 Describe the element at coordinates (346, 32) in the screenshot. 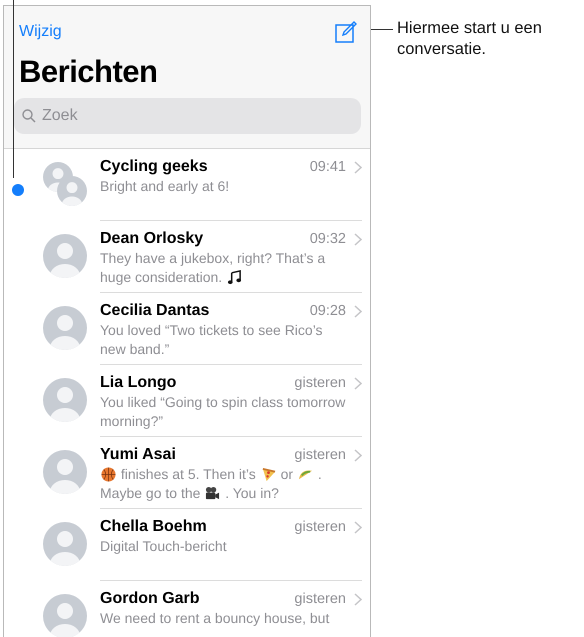

I see `compose-icon` at that location.